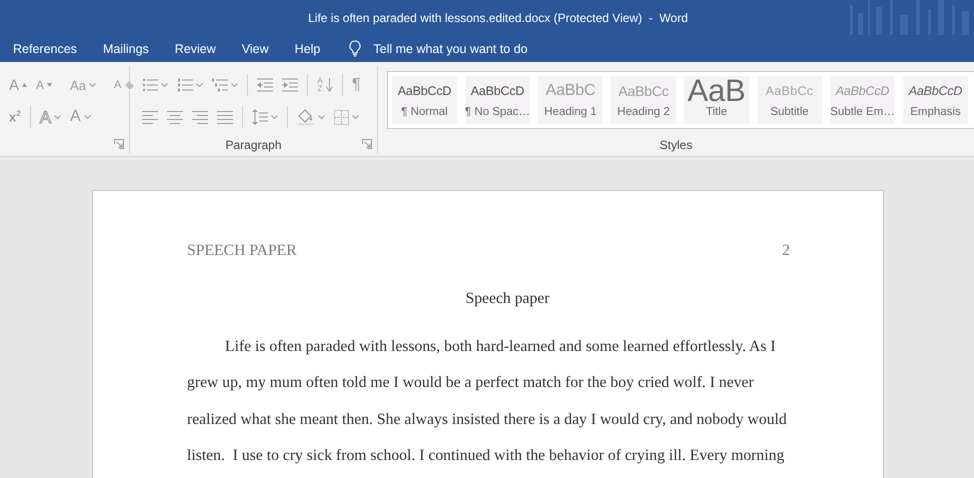 Image resolution: width=974 pixels, height=478 pixels. Describe the element at coordinates (150, 85) in the screenshot. I see `bullet-list-icon` at that location.